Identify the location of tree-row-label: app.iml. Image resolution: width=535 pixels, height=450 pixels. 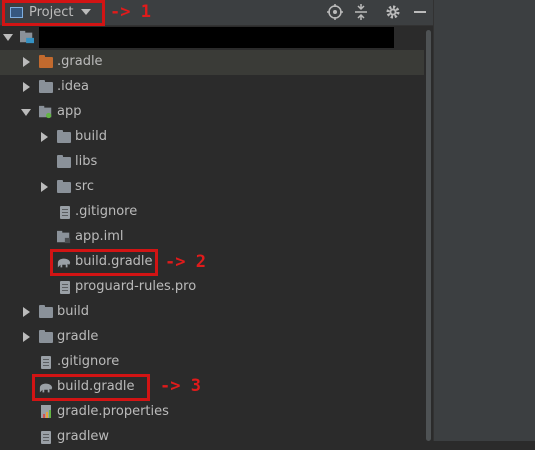
(99, 236).